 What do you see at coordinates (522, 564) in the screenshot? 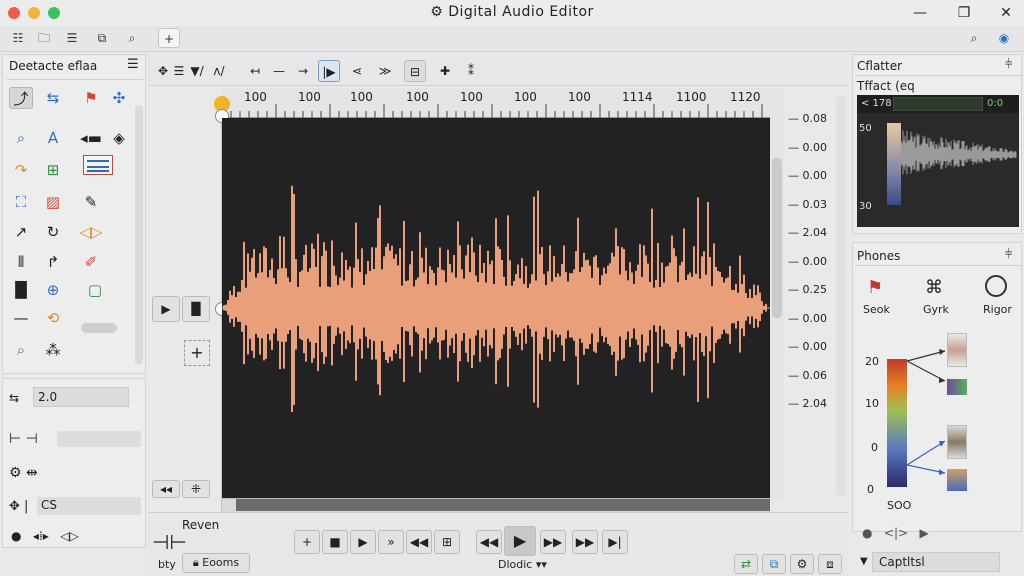
I see `mode-select: Dlodic ▾▾` at bounding box center [522, 564].